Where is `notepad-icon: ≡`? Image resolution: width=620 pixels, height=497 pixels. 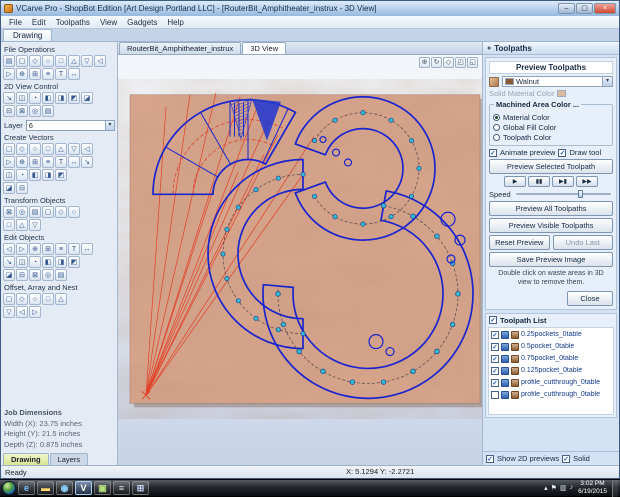
notepad-icon: ≡ is located at coordinates (121, 488).